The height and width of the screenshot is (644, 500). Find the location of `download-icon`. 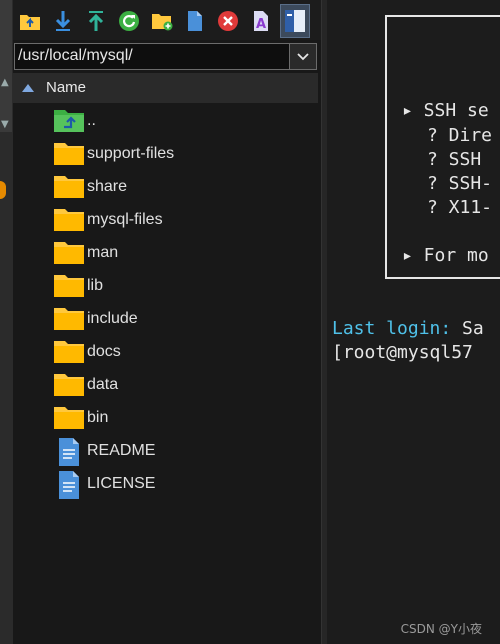

download-icon is located at coordinates (63, 21).